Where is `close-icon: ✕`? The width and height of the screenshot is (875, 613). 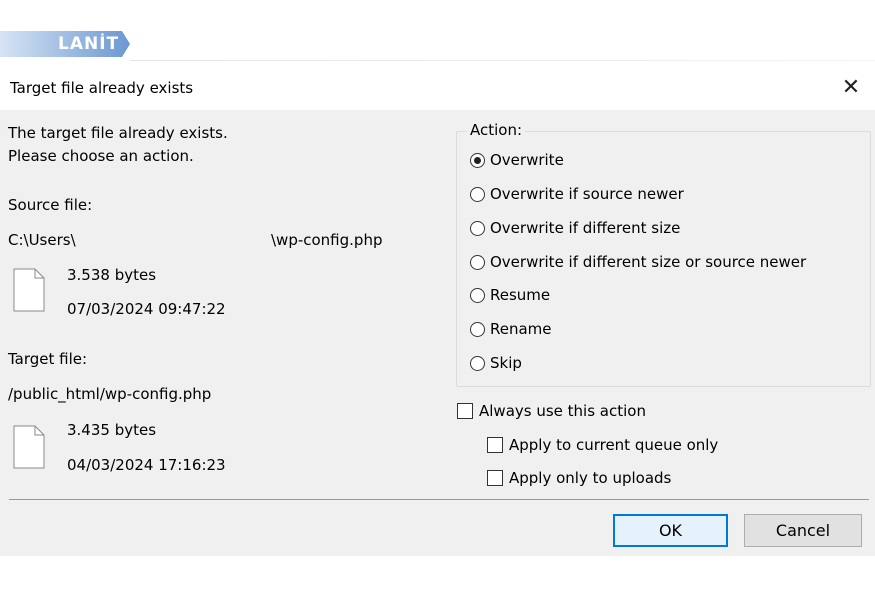
close-icon: ✕ is located at coordinates (851, 88).